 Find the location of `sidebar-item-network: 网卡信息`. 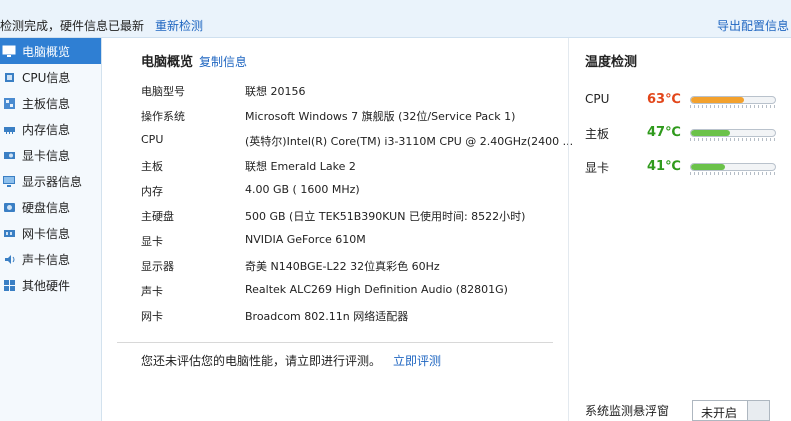

sidebar-item-network: 网卡信息 is located at coordinates (50, 233).